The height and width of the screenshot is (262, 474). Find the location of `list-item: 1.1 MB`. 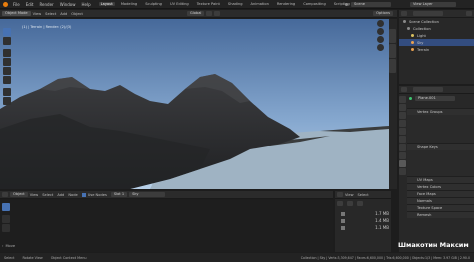

list-item: 1.1 MB is located at coordinates (365, 227).